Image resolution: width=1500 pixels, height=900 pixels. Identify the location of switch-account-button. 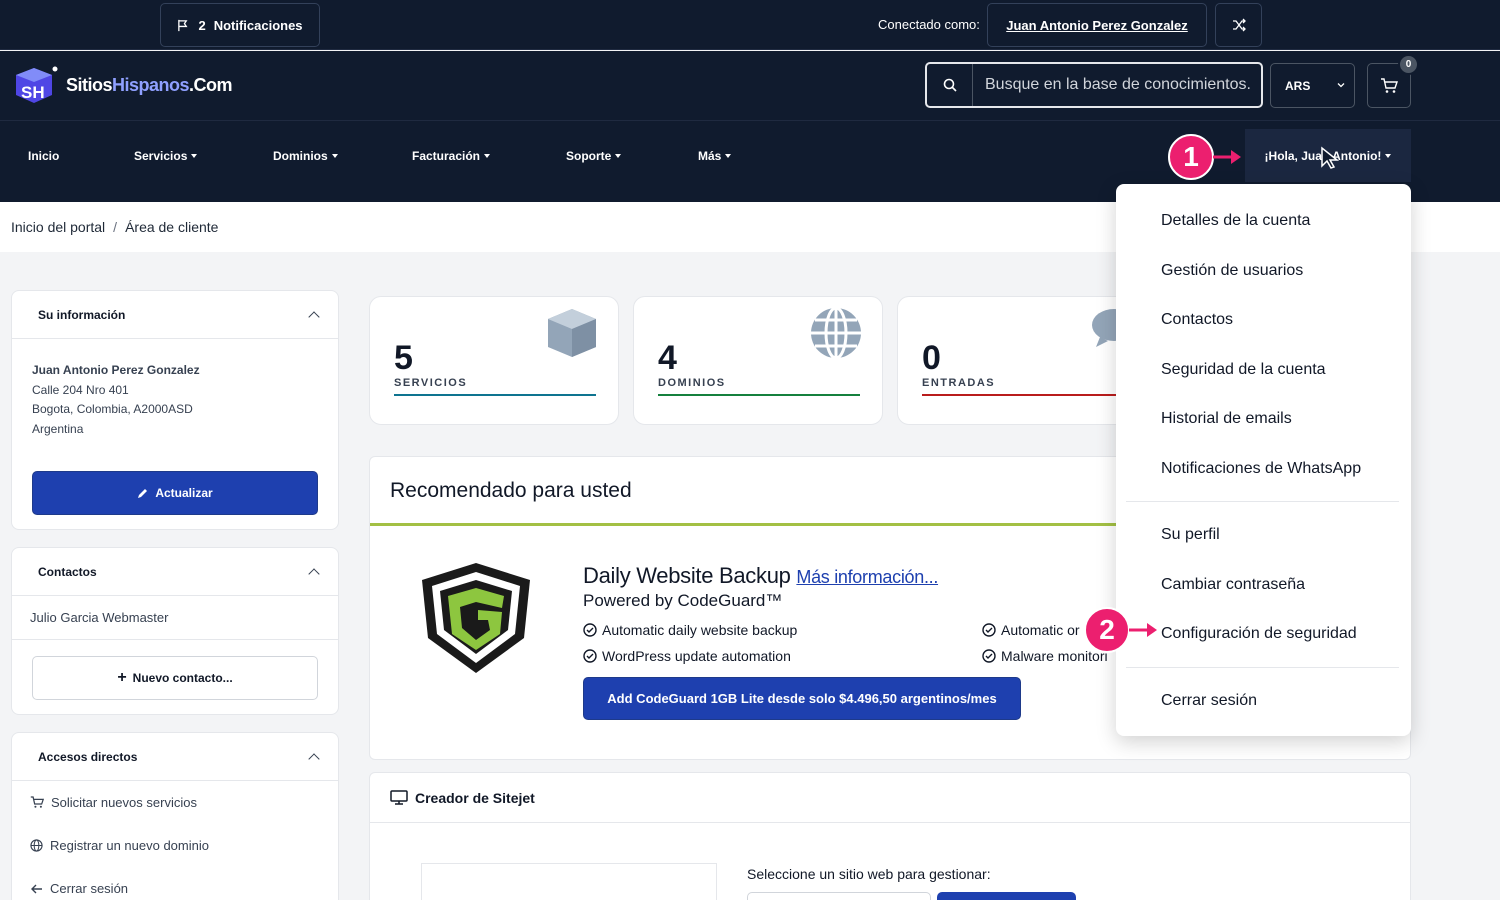
(1238, 25).